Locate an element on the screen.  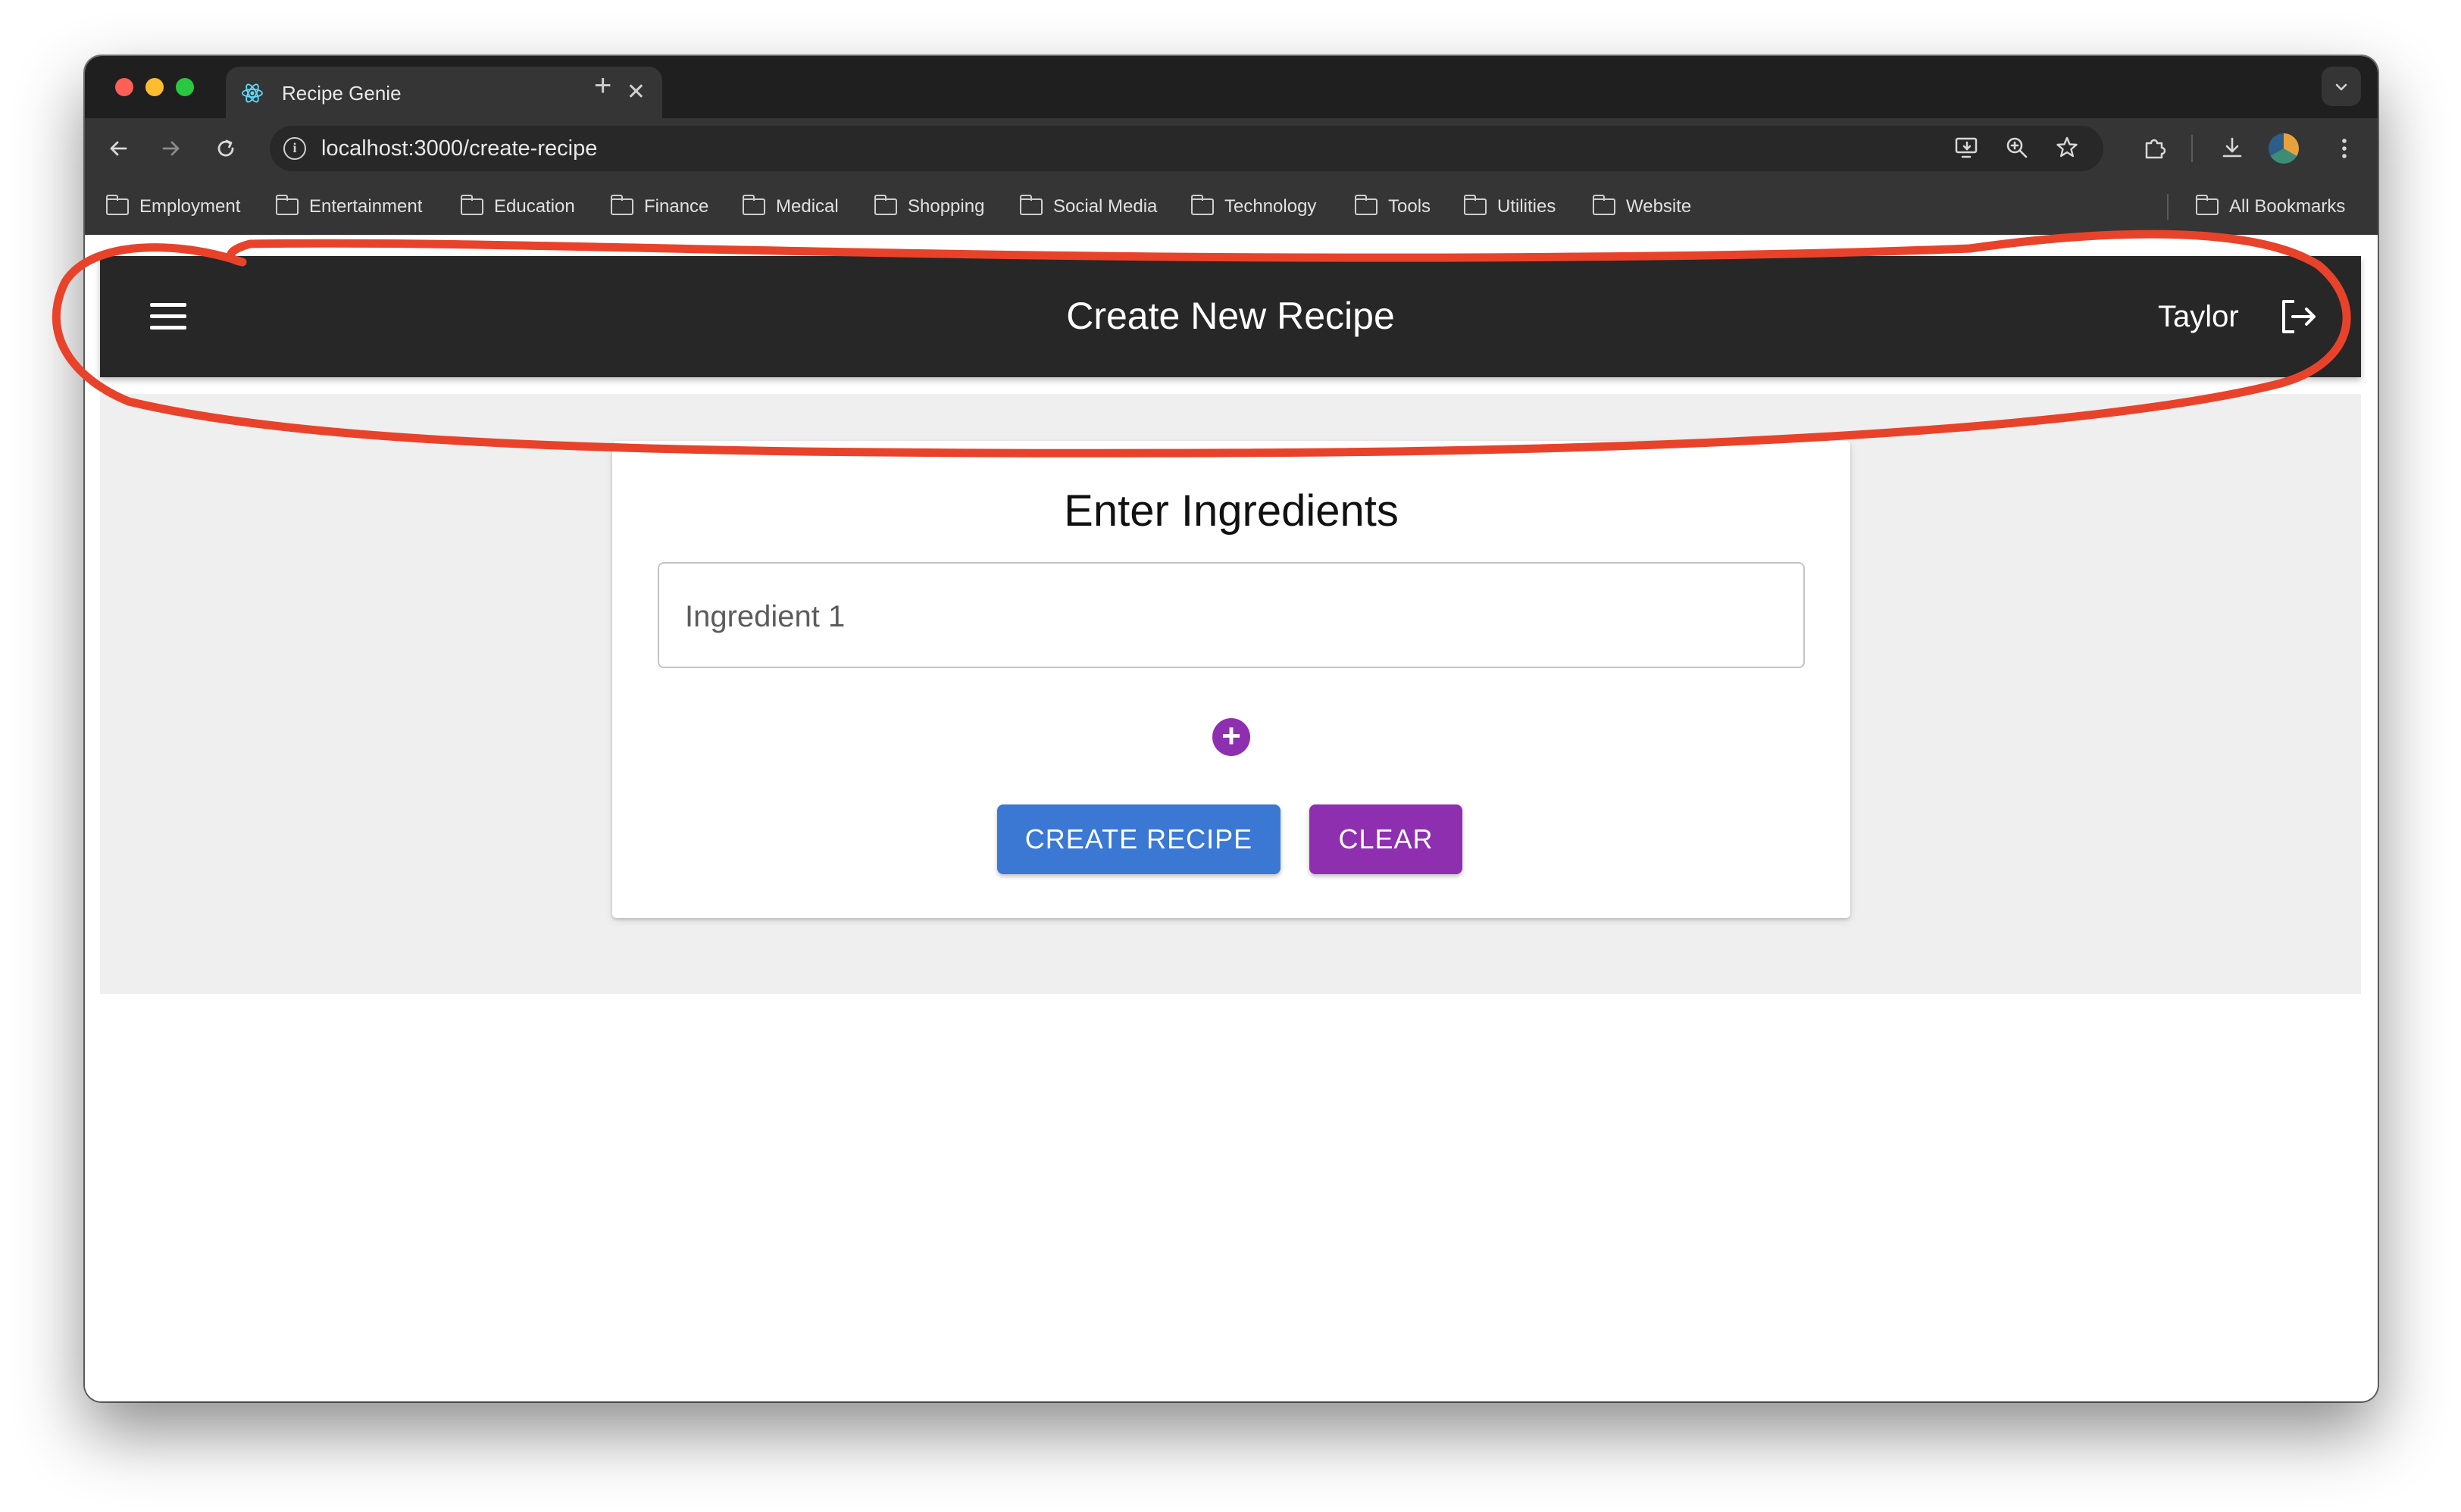
browser-toolbar: i localhost:3000/create-recipe is located at coordinates (1232, 148).